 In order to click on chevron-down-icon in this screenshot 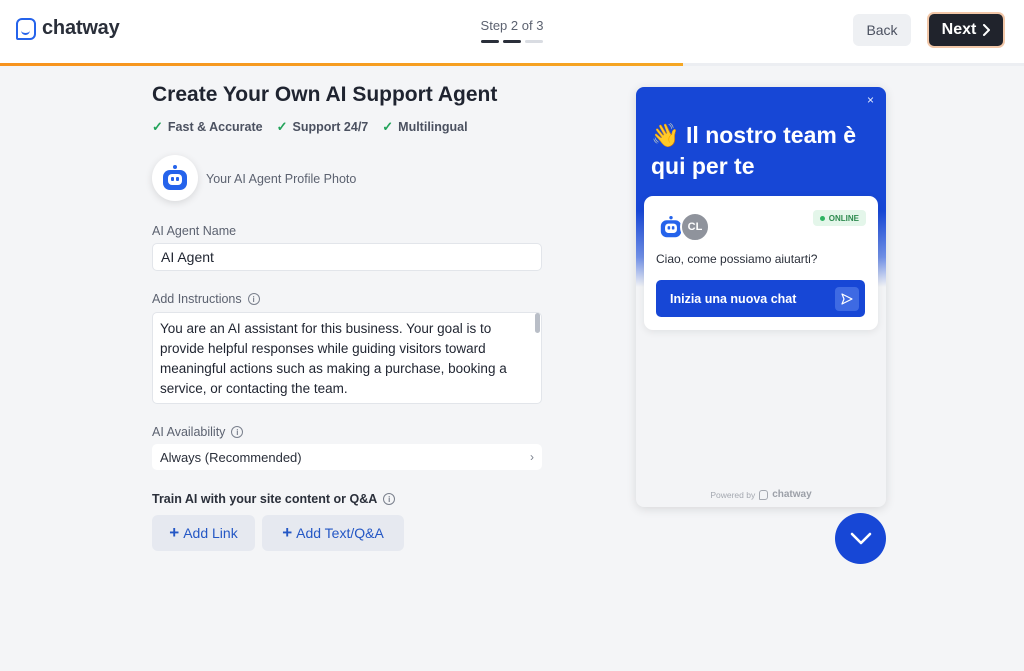, I will do `click(860, 538)`.